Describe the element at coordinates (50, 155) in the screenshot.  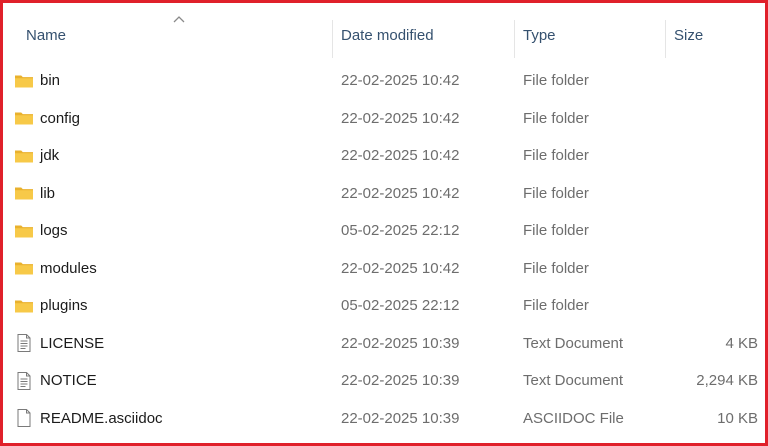
I see `file-name: jdk` at that location.